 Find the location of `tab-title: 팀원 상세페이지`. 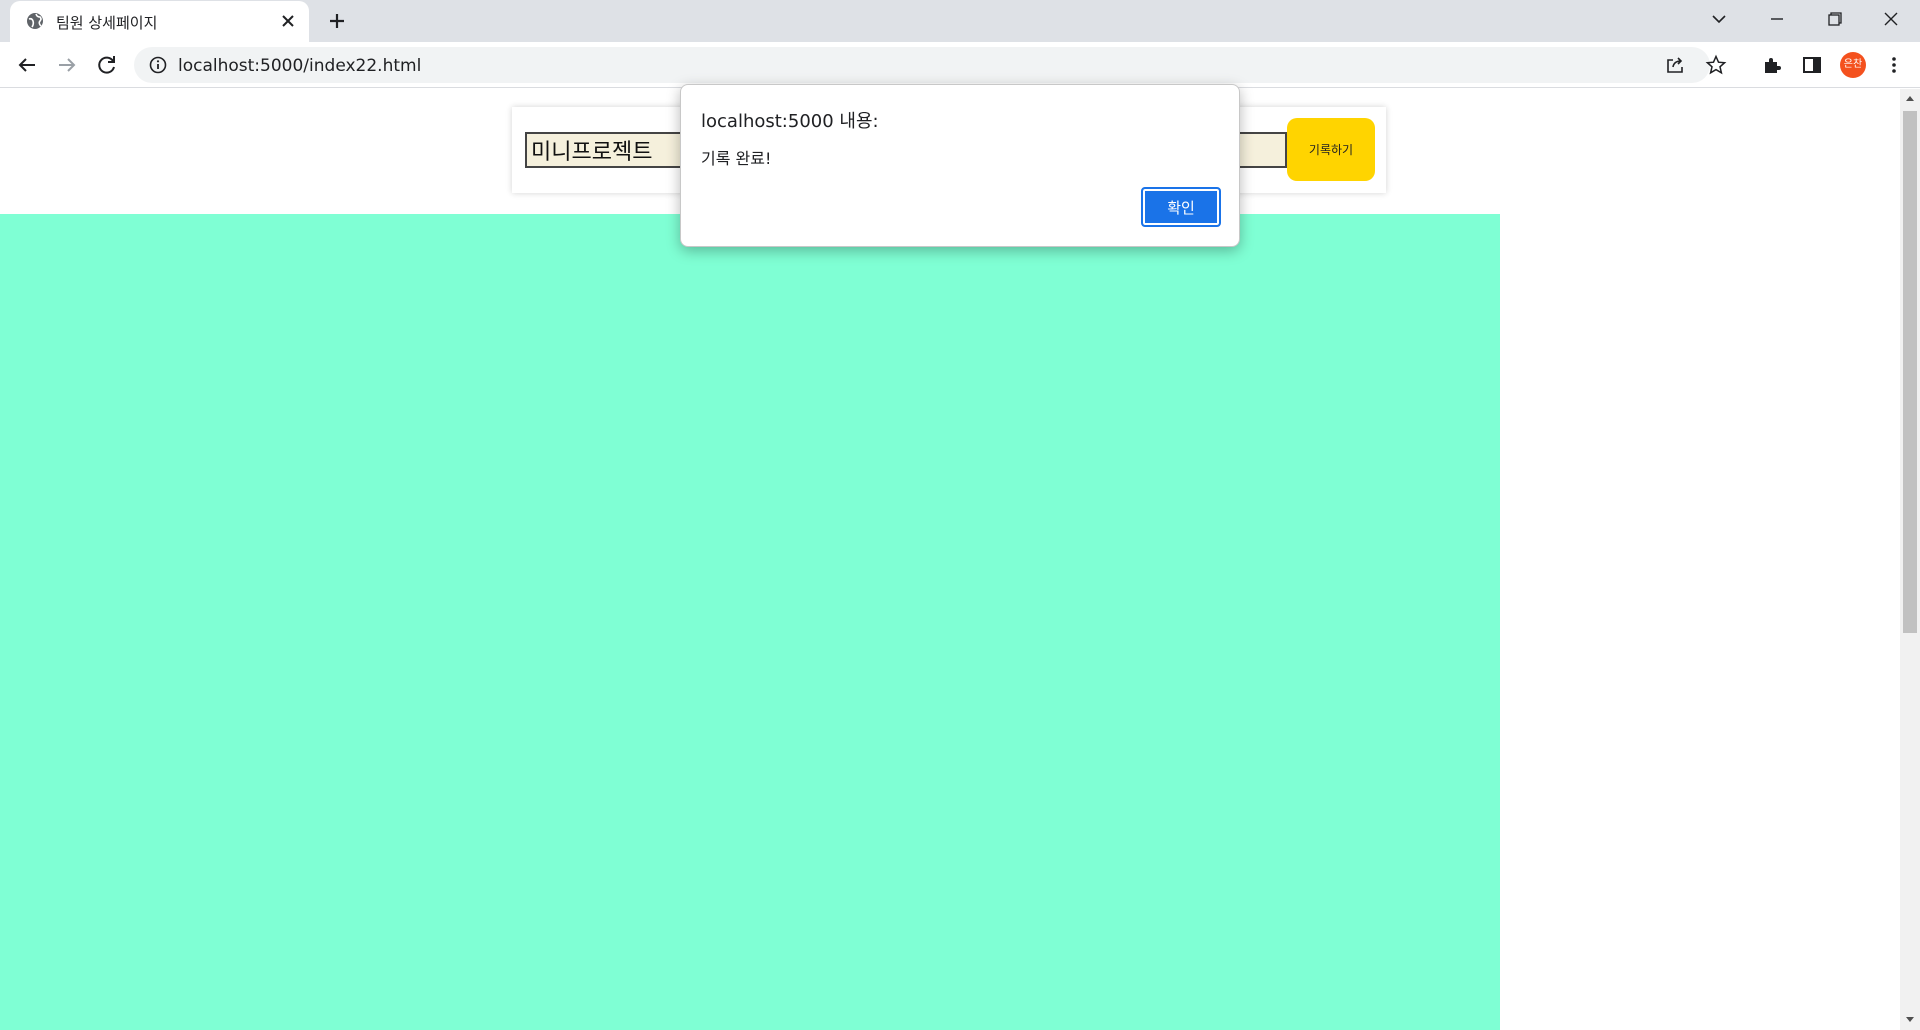

tab-title: 팀원 상세페이지 is located at coordinates (107, 23).